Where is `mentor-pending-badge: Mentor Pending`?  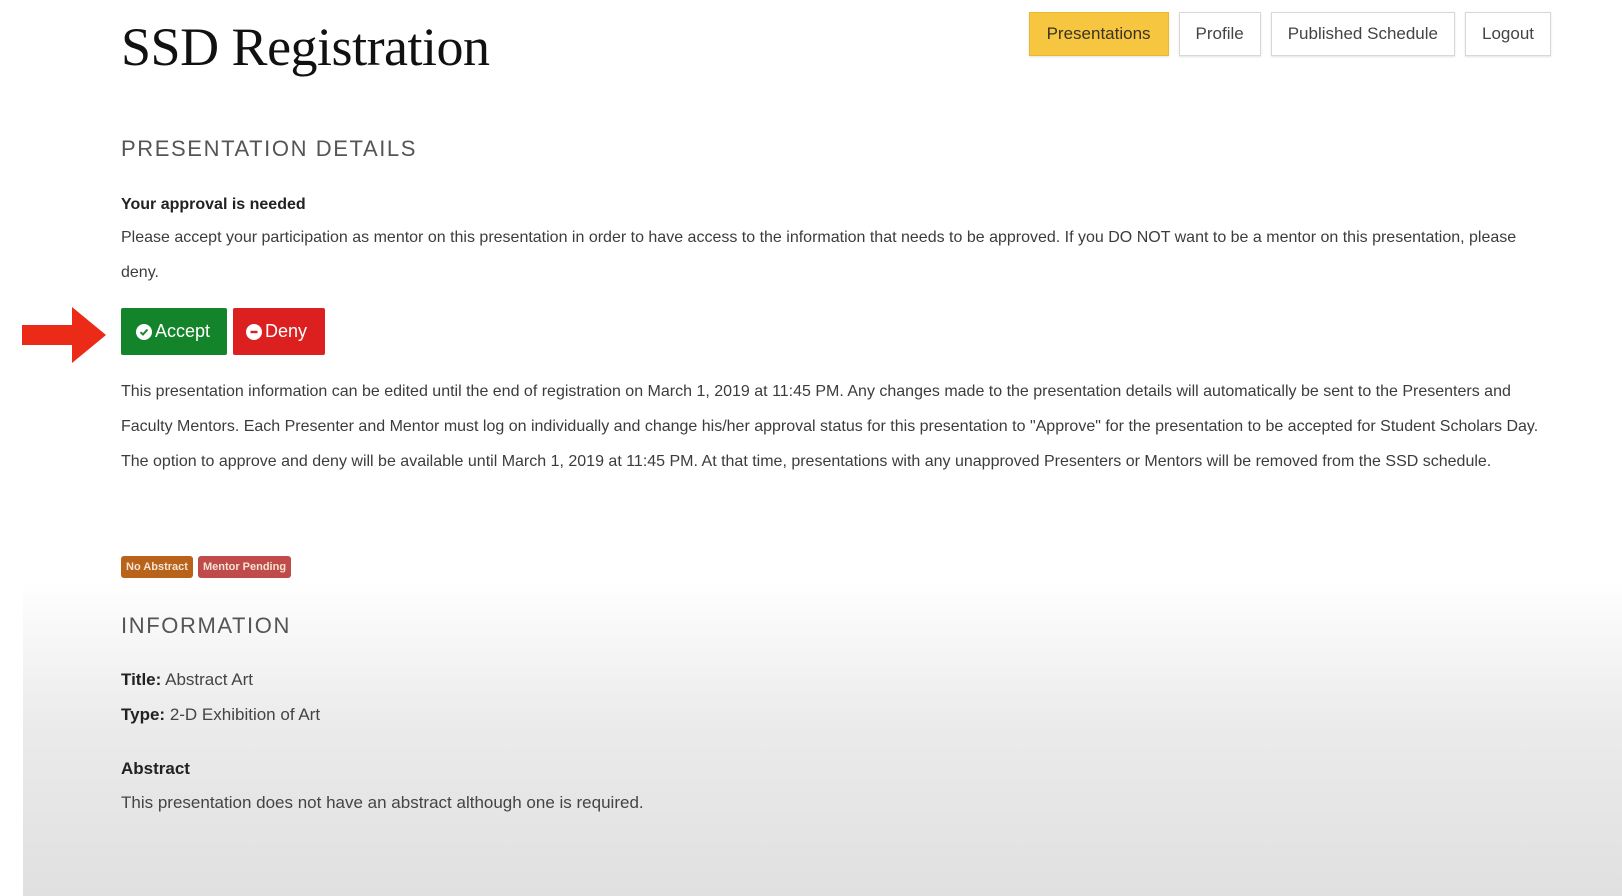
mentor-pending-badge: Mentor Pending is located at coordinates (244, 567).